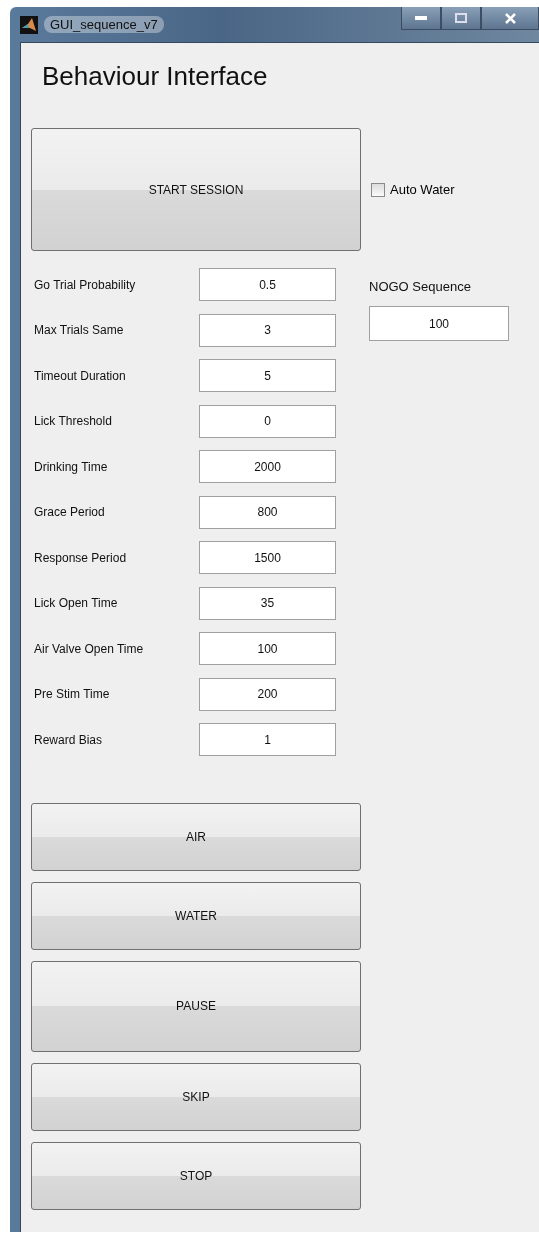  What do you see at coordinates (267, 740) in the screenshot?
I see `parameter-field: 1` at bounding box center [267, 740].